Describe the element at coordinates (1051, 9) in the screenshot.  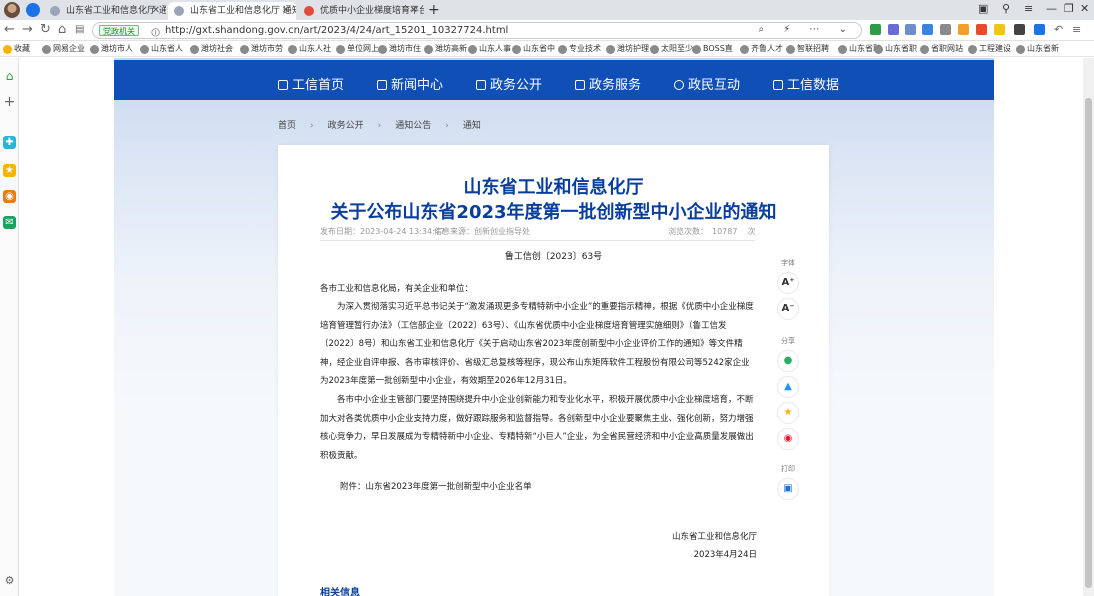
I see `minimize-button: —` at that location.